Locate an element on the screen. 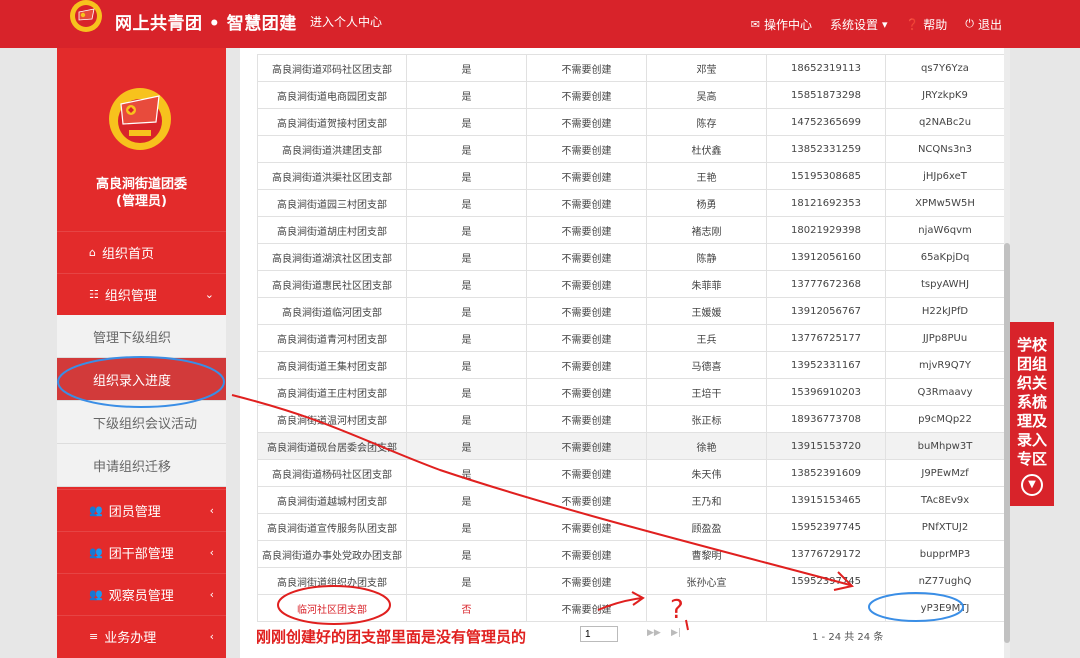 This screenshot has width=1080, height=658. table-row: 高良涧街道砚台居委会团支部是不需要创建 徐艳 13915153720 buMhpw3T is located at coordinates (631, 446).